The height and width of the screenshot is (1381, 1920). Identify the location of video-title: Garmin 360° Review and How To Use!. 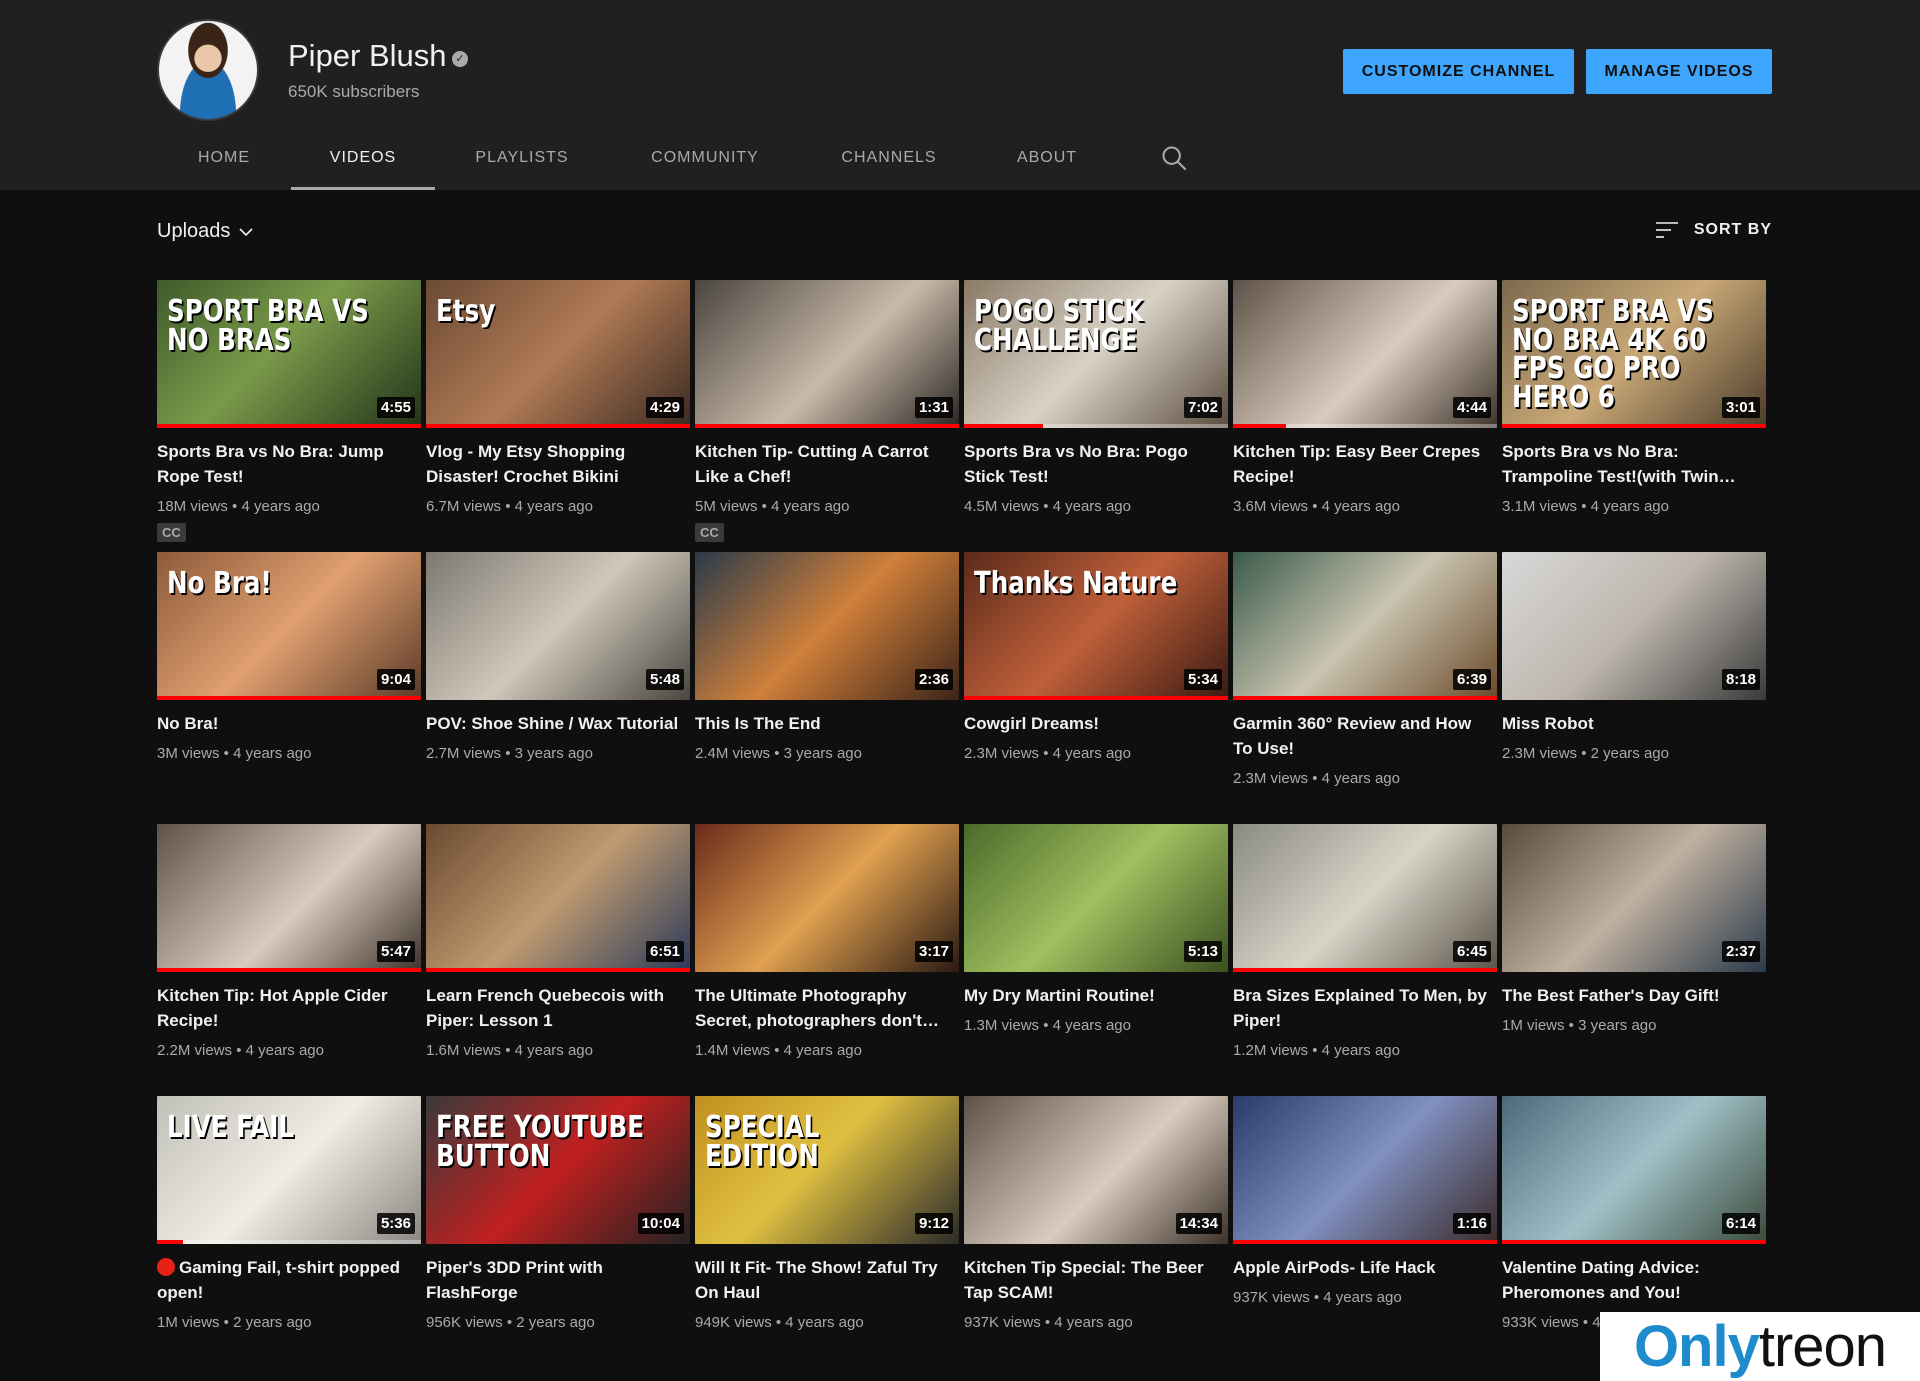
(1363, 736).